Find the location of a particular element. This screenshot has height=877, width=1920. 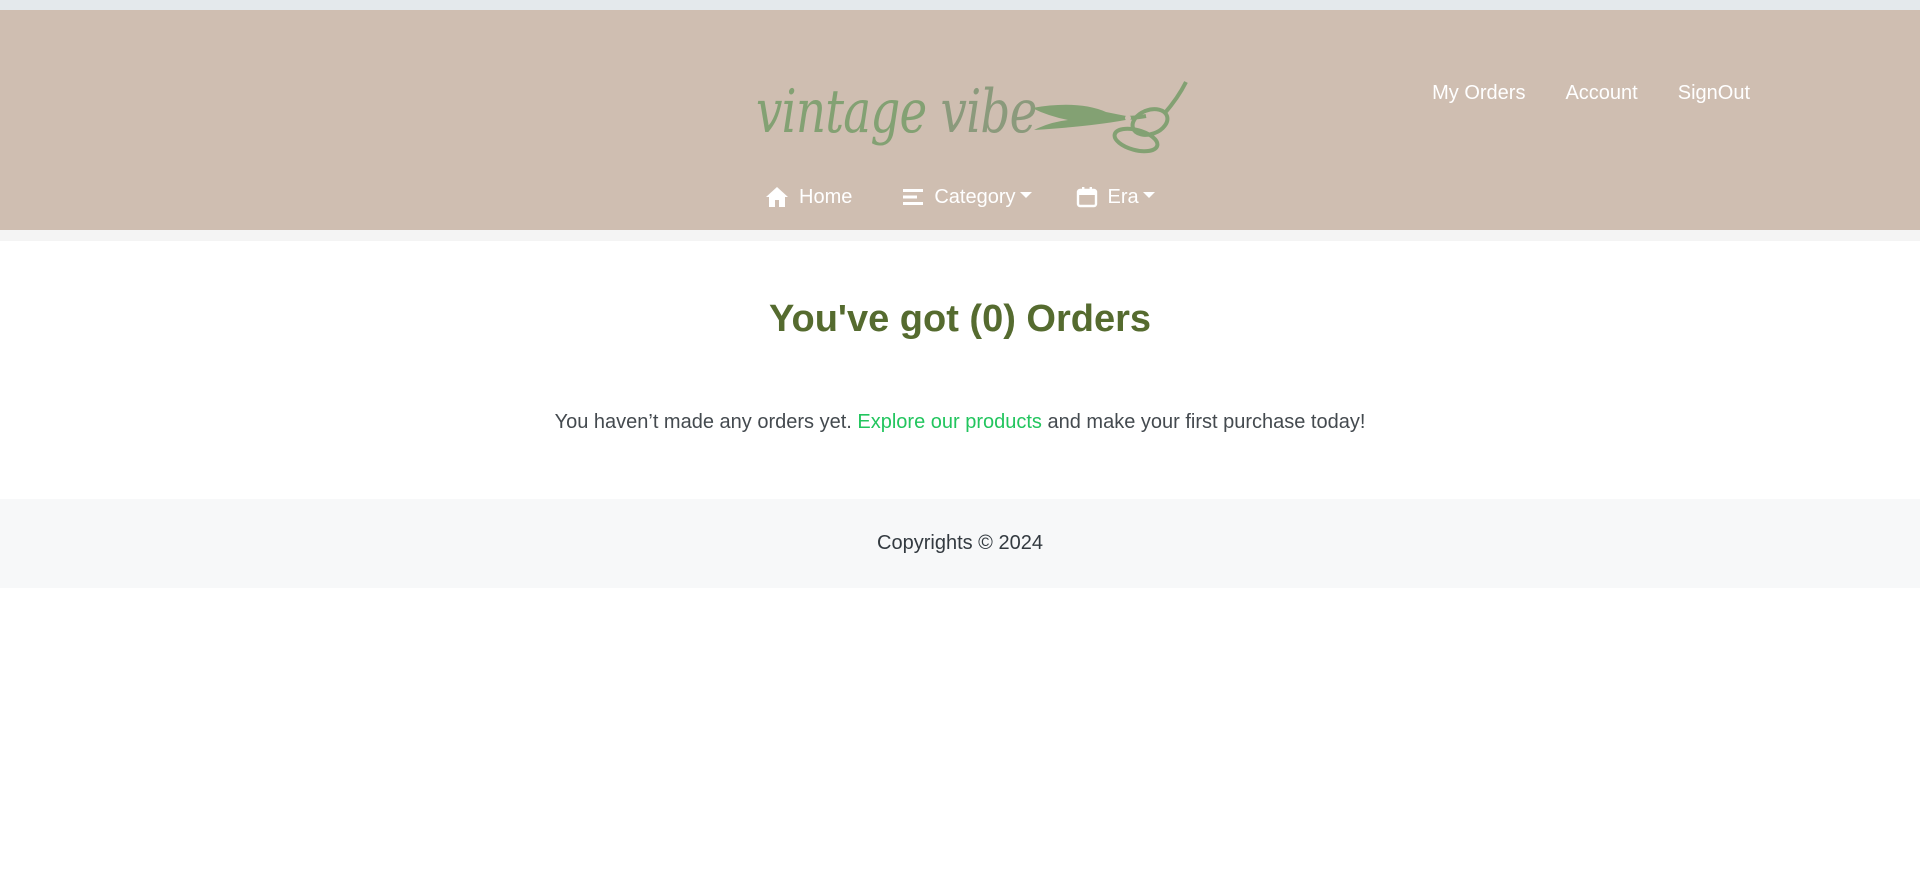

nav-era-dropdown: Era is located at coordinates (1115, 197).